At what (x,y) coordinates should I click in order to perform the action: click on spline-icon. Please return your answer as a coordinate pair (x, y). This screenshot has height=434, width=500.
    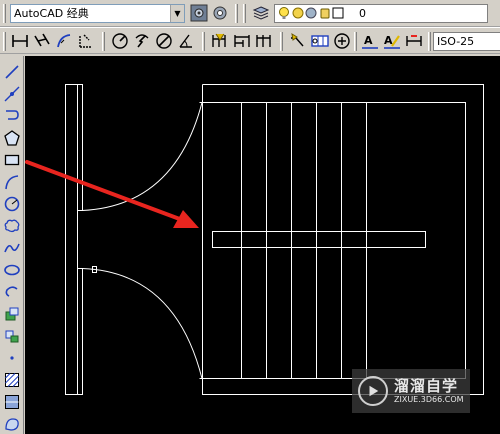
    Looking at the image, I should click on (12, 248).